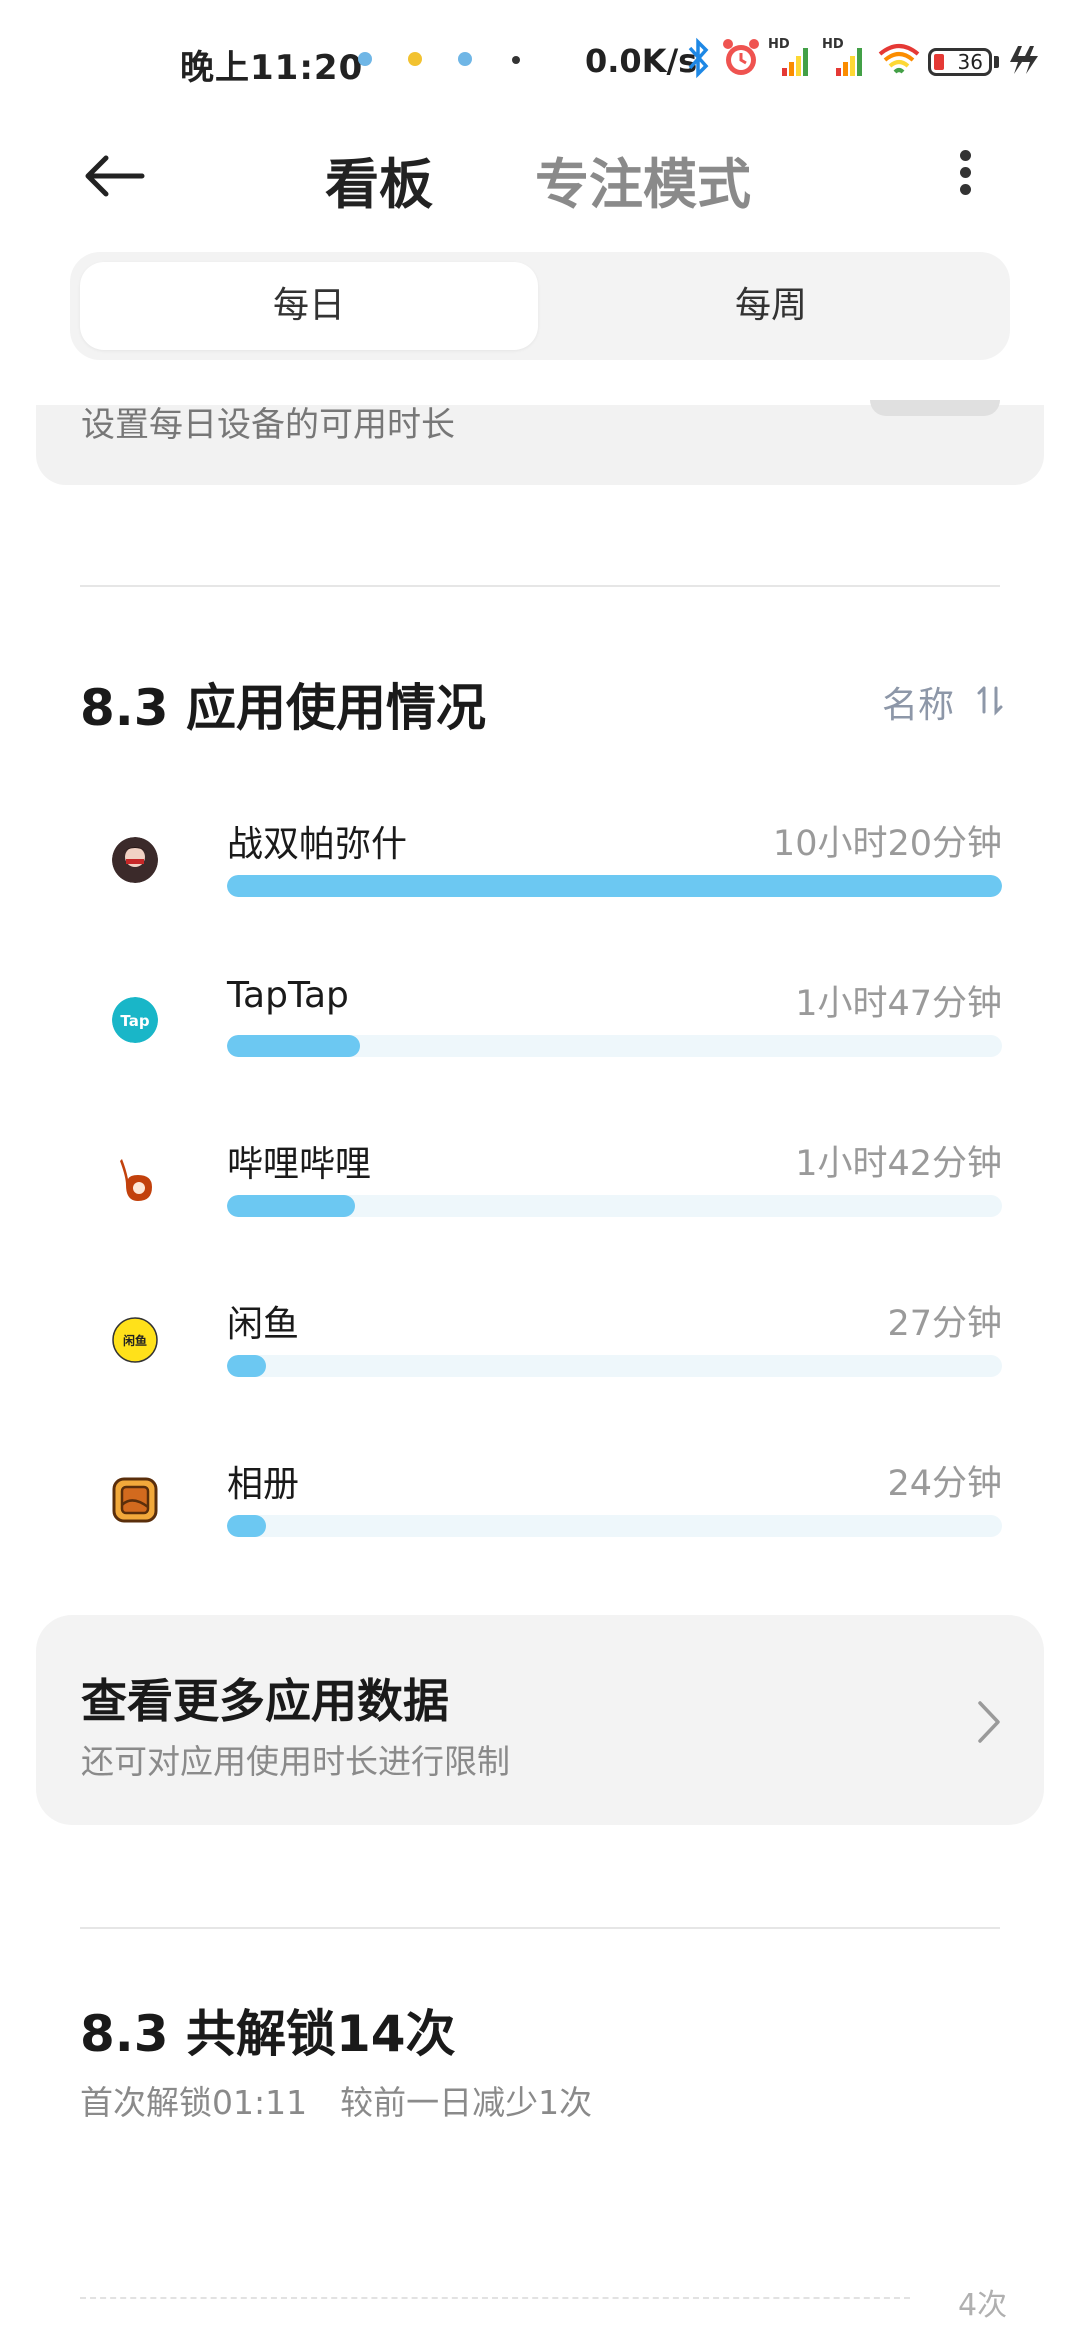 The height and width of the screenshot is (2340, 1080). I want to click on app-name: 战双帕弥什, so click(317, 844).